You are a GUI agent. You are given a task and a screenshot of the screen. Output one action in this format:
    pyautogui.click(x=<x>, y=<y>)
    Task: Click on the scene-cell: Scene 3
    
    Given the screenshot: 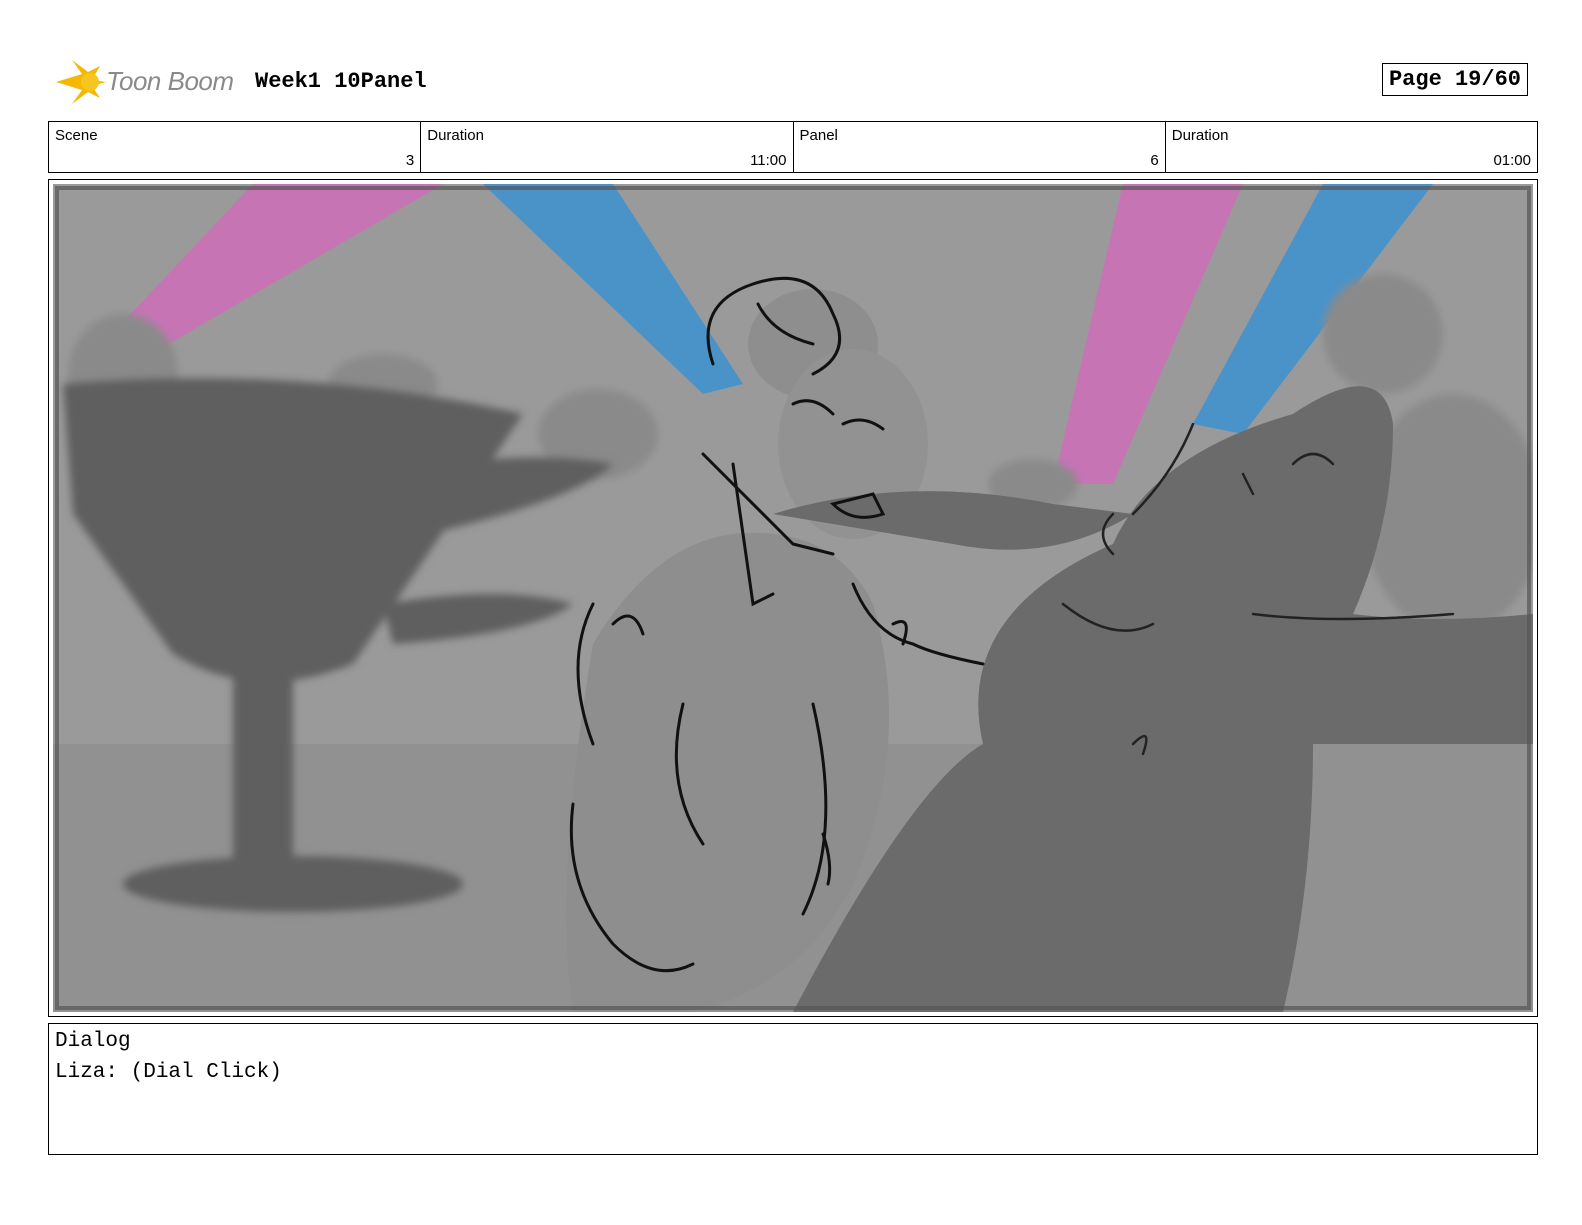 What is the action you would take?
    pyautogui.click(x=235, y=147)
    